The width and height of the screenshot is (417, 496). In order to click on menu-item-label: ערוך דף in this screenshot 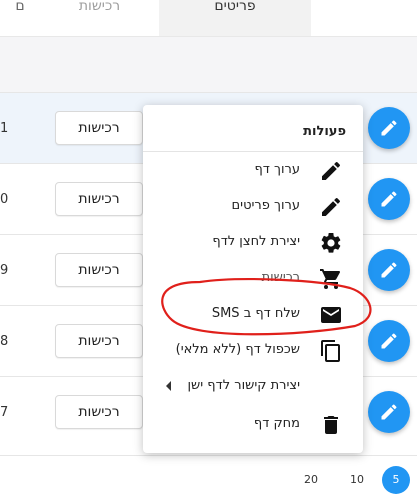, I will do `click(277, 169)`.